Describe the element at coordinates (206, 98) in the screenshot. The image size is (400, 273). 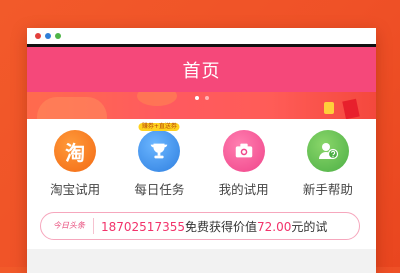
I see `carousel-dot` at that location.